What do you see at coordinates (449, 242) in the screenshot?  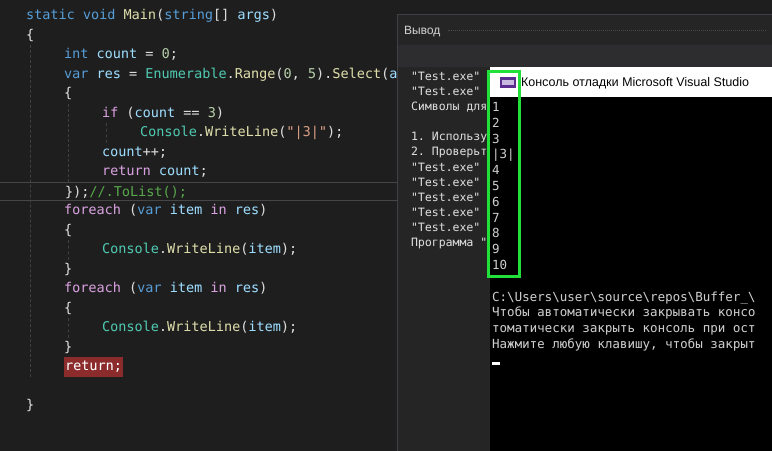 I see `output-line: Программа "` at bounding box center [449, 242].